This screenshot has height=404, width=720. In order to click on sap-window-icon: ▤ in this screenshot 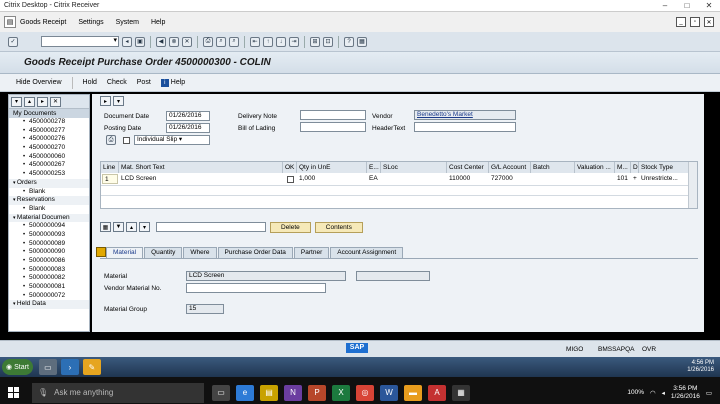, I will do `click(10, 22)`.